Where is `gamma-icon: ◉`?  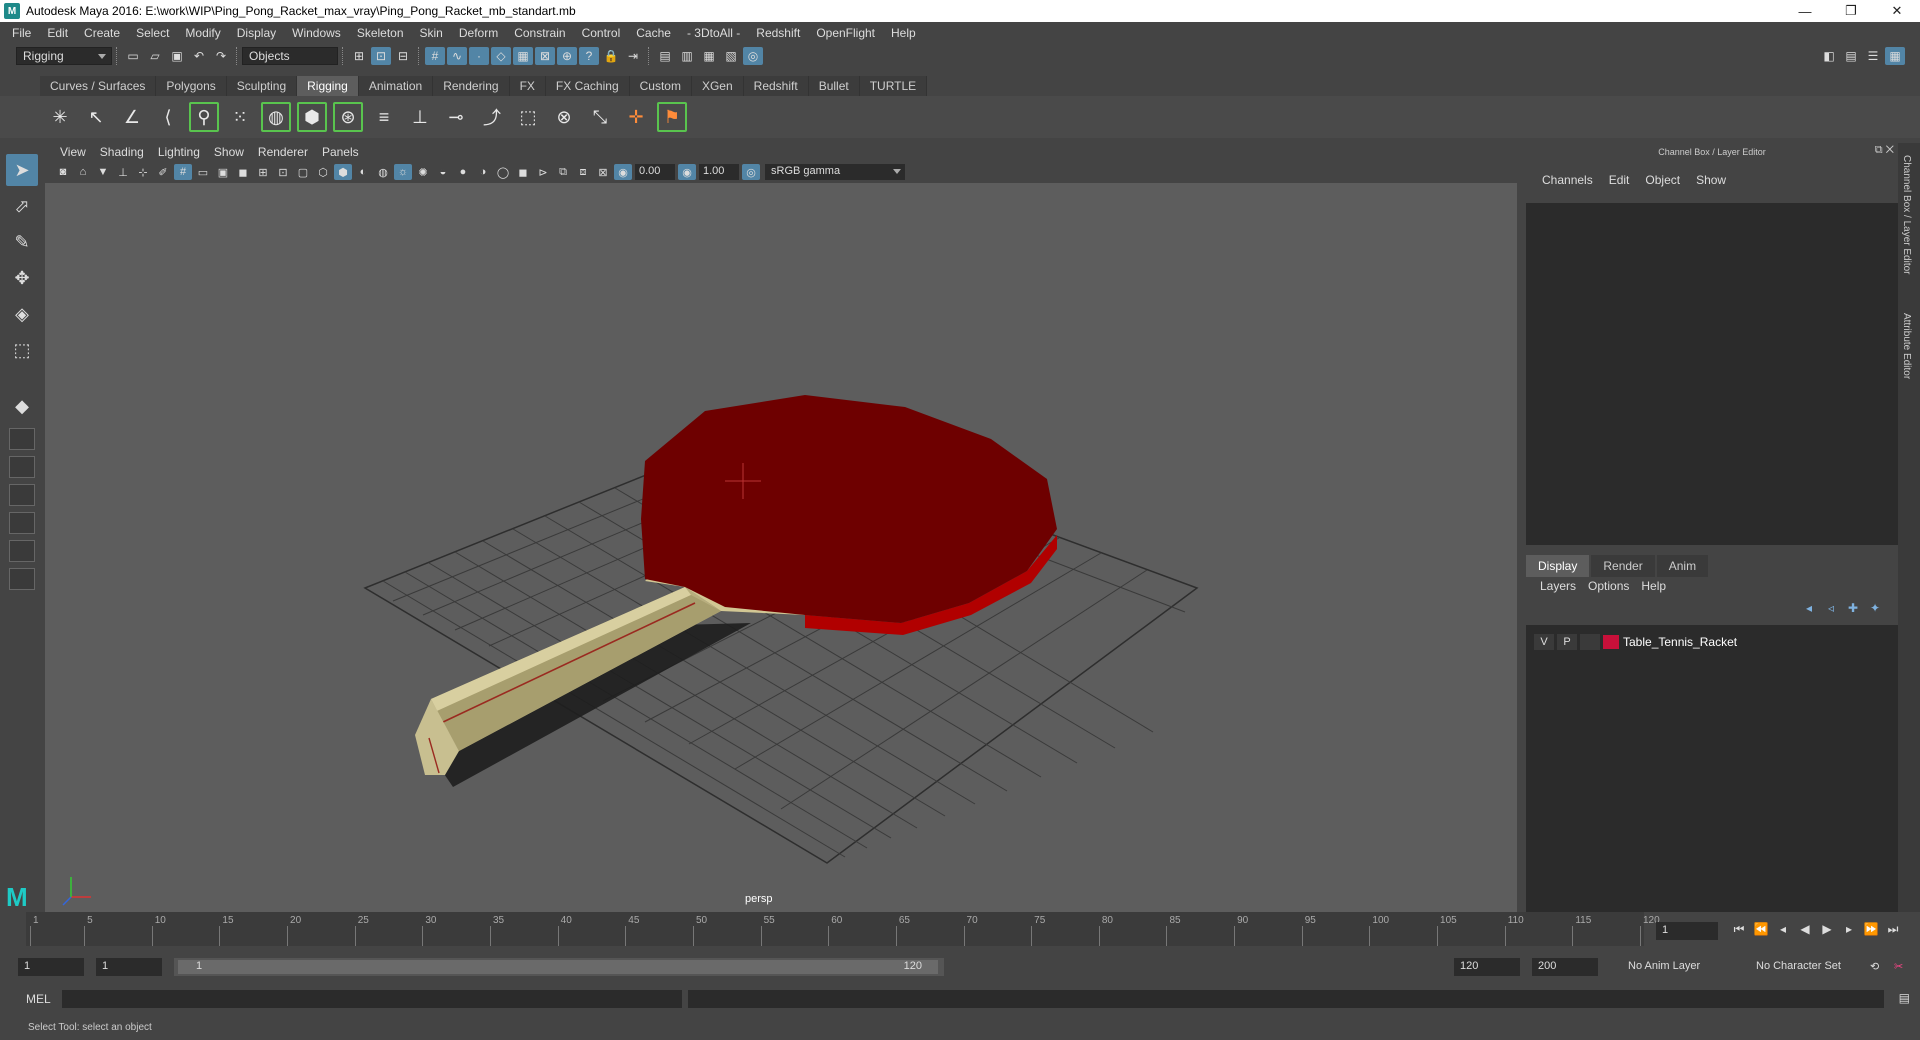
gamma-icon: ◉ is located at coordinates (687, 172).